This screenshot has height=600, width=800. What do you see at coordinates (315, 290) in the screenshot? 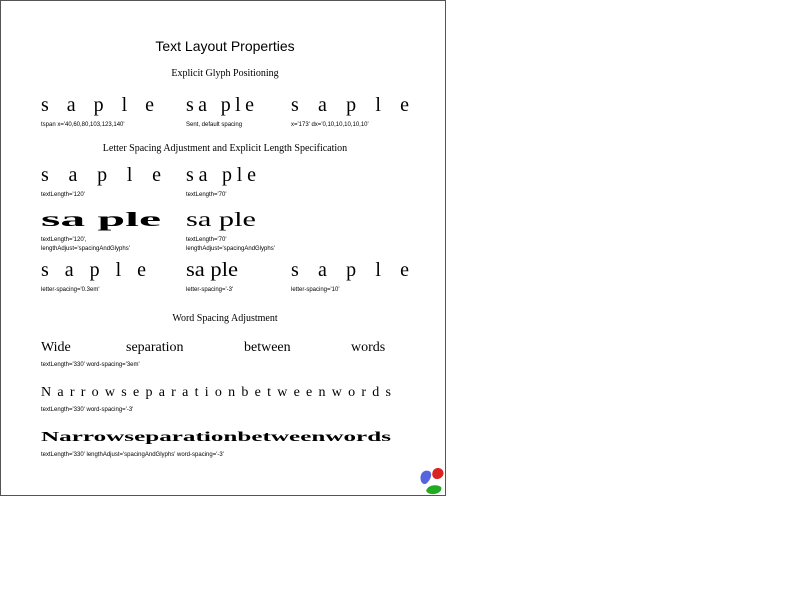
I see `caption-letter-spacing-10: letter-spacing='10'` at bounding box center [315, 290].